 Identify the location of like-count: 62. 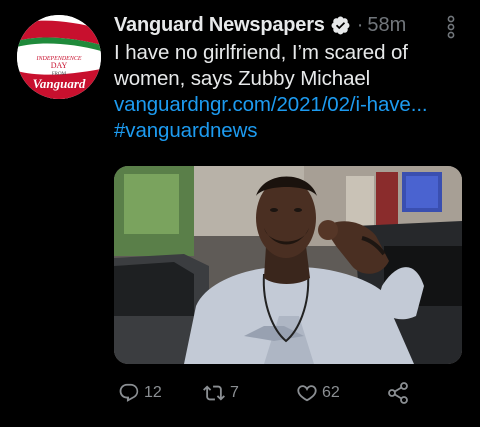
(331, 392).